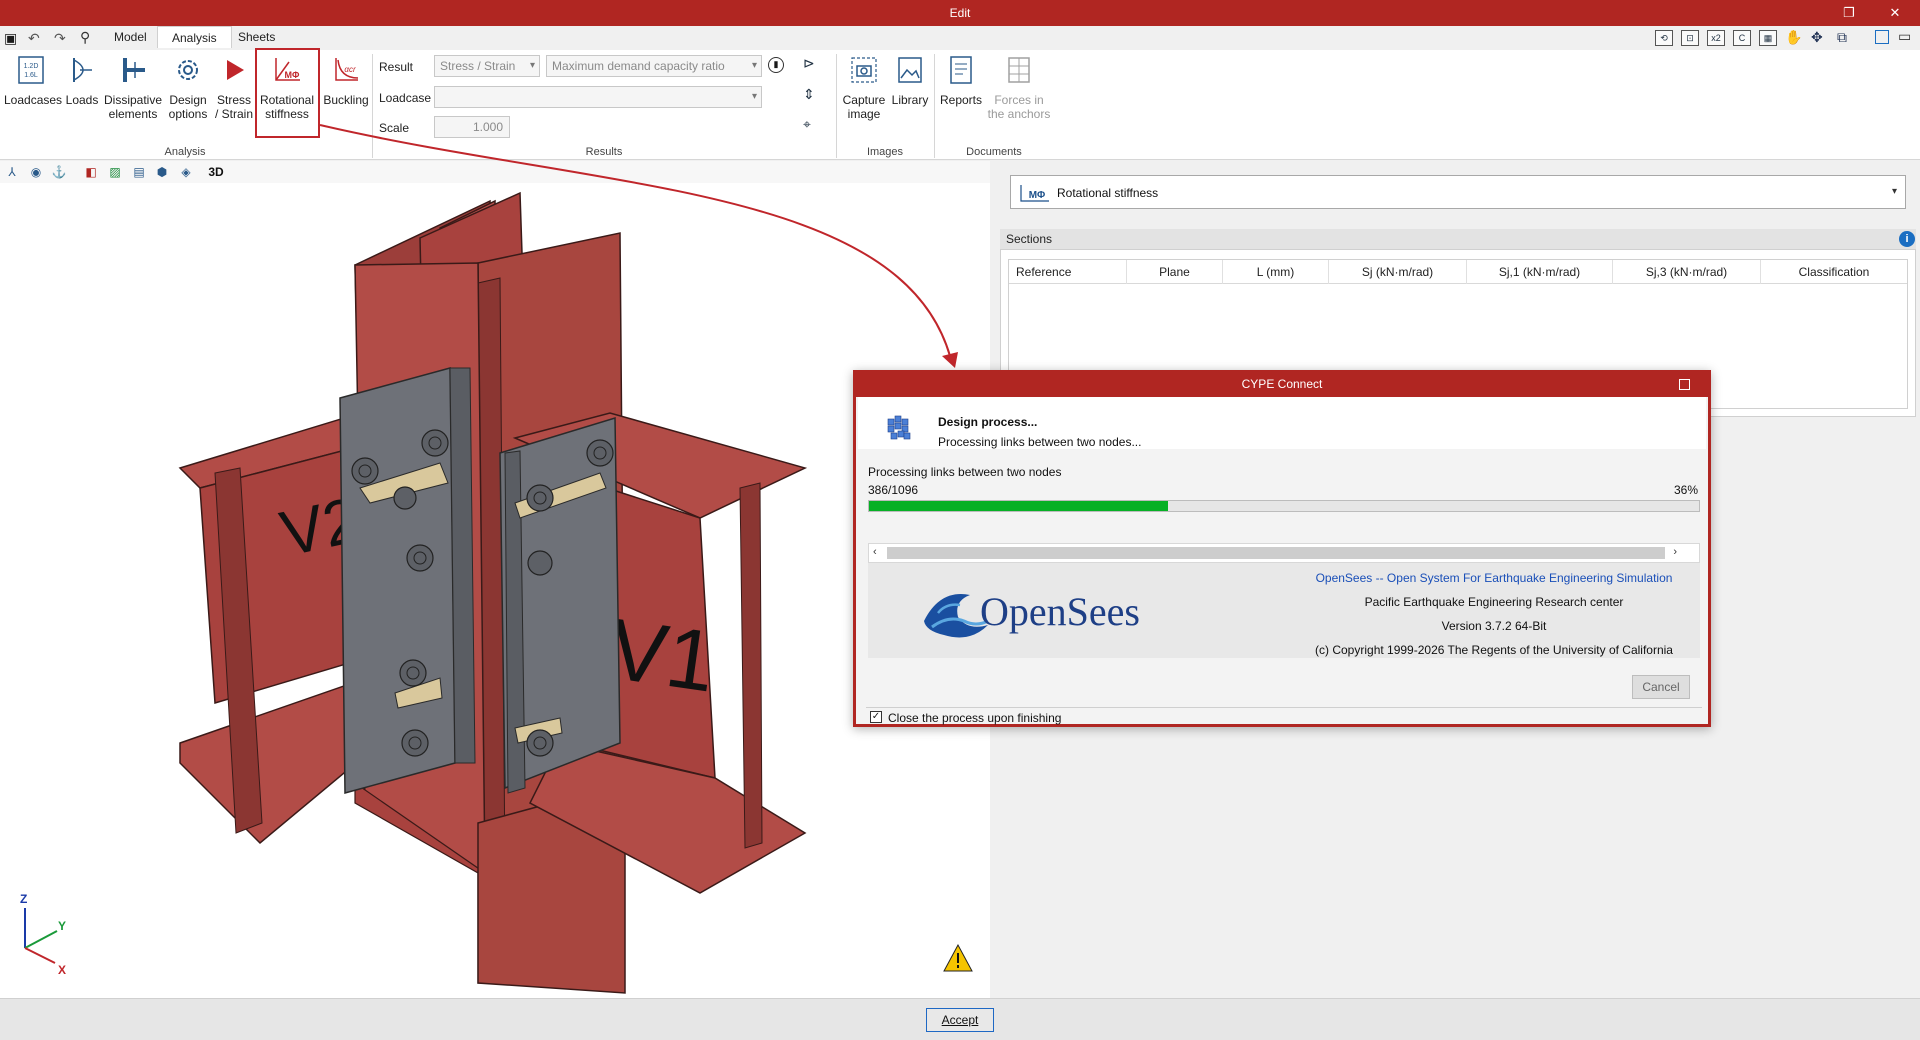  Describe the element at coordinates (876, 717) in the screenshot. I see `close-on-finish-checkbox: ✓` at that location.